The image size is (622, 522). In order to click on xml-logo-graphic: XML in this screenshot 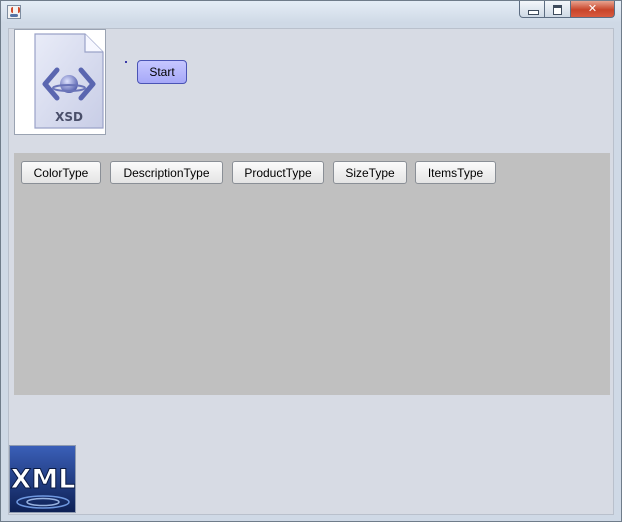, I will do `click(43, 479)`.